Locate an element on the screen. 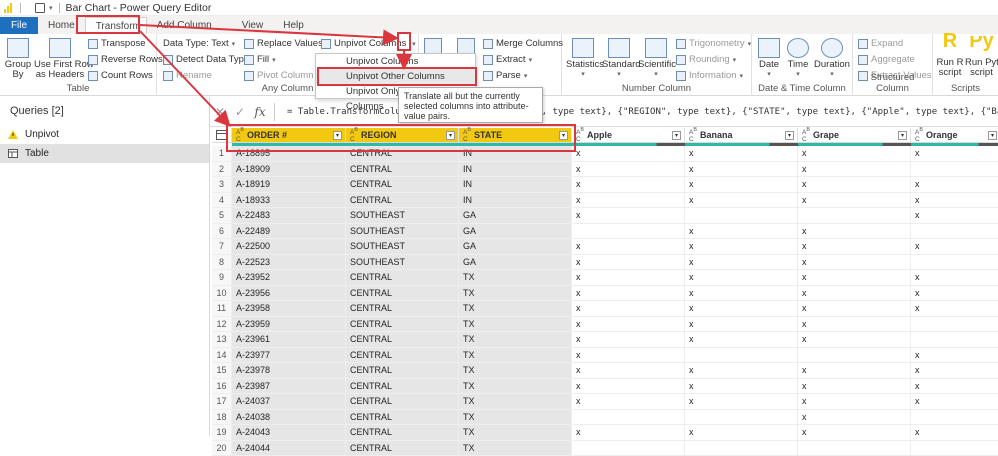  table-row: 5A-22483SOUTHEASTGAxx is located at coordinates (605, 216).